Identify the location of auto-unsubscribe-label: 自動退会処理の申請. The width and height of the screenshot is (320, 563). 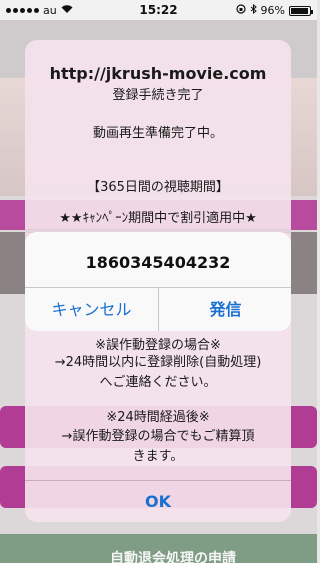
(173, 557).